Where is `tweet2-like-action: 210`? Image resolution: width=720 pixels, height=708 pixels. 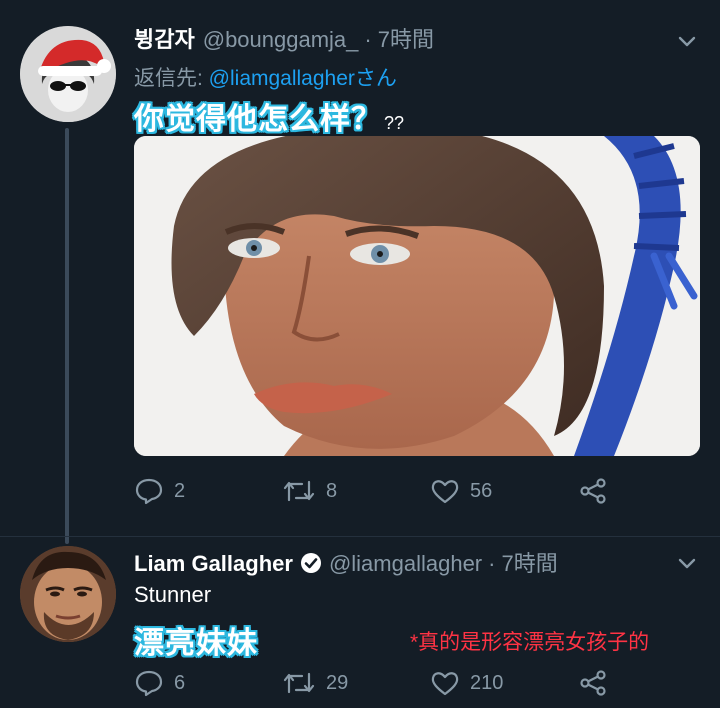
tweet2-like-action: 210 is located at coordinates (504, 683).